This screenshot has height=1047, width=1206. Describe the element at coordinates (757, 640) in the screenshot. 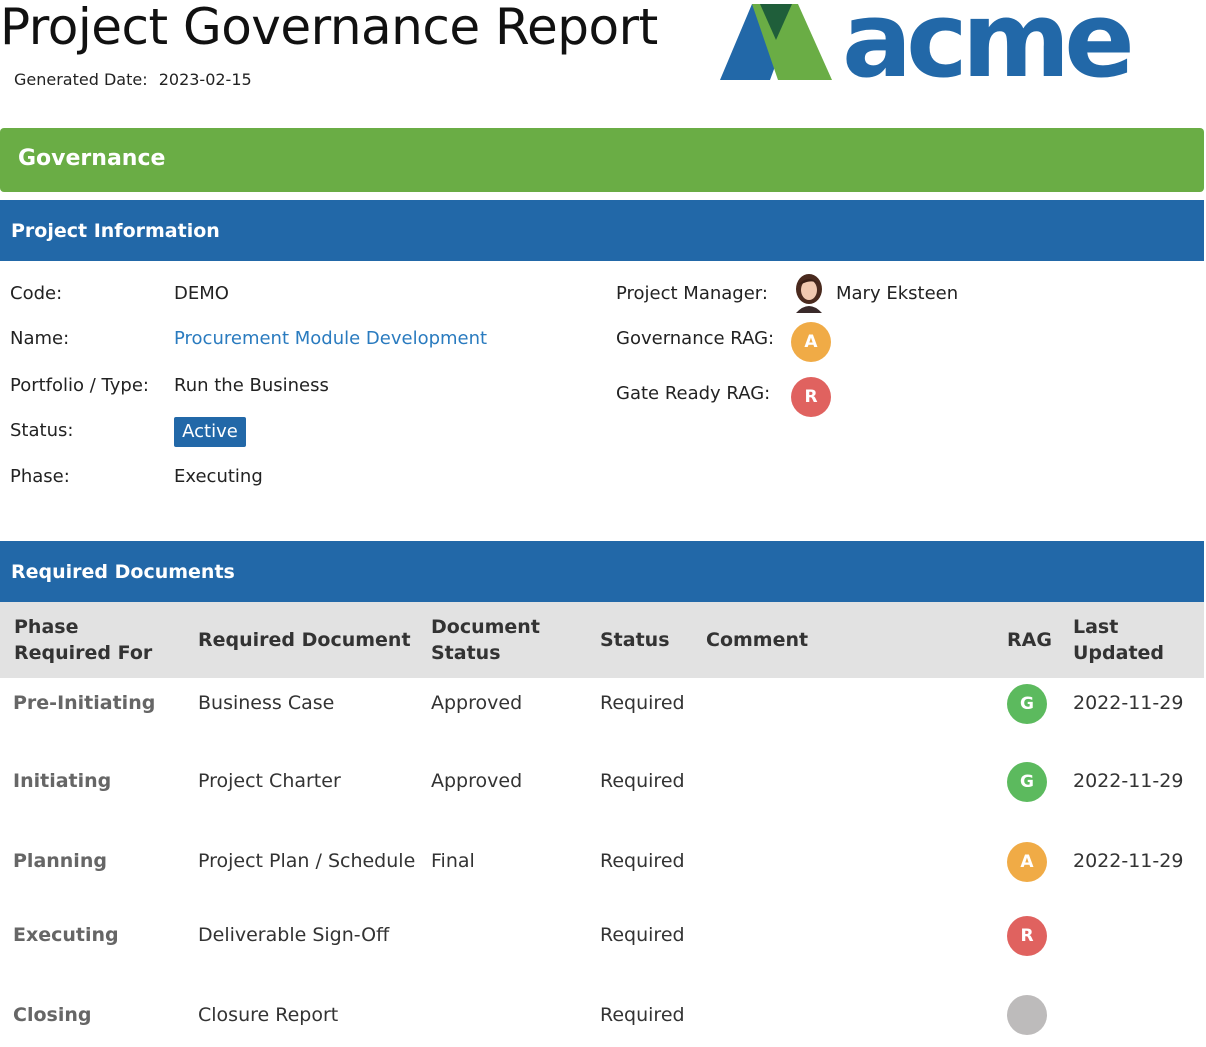

I see `column-header-comment: Comment` at that location.